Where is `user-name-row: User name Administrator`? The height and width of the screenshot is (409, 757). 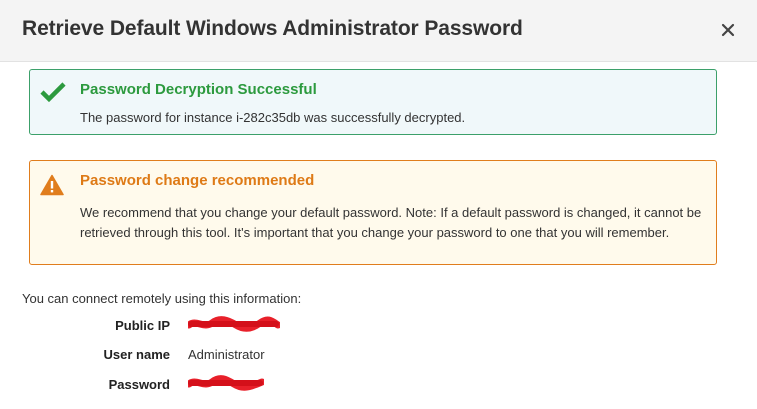 user-name-row: User name Administrator is located at coordinates (378, 358).